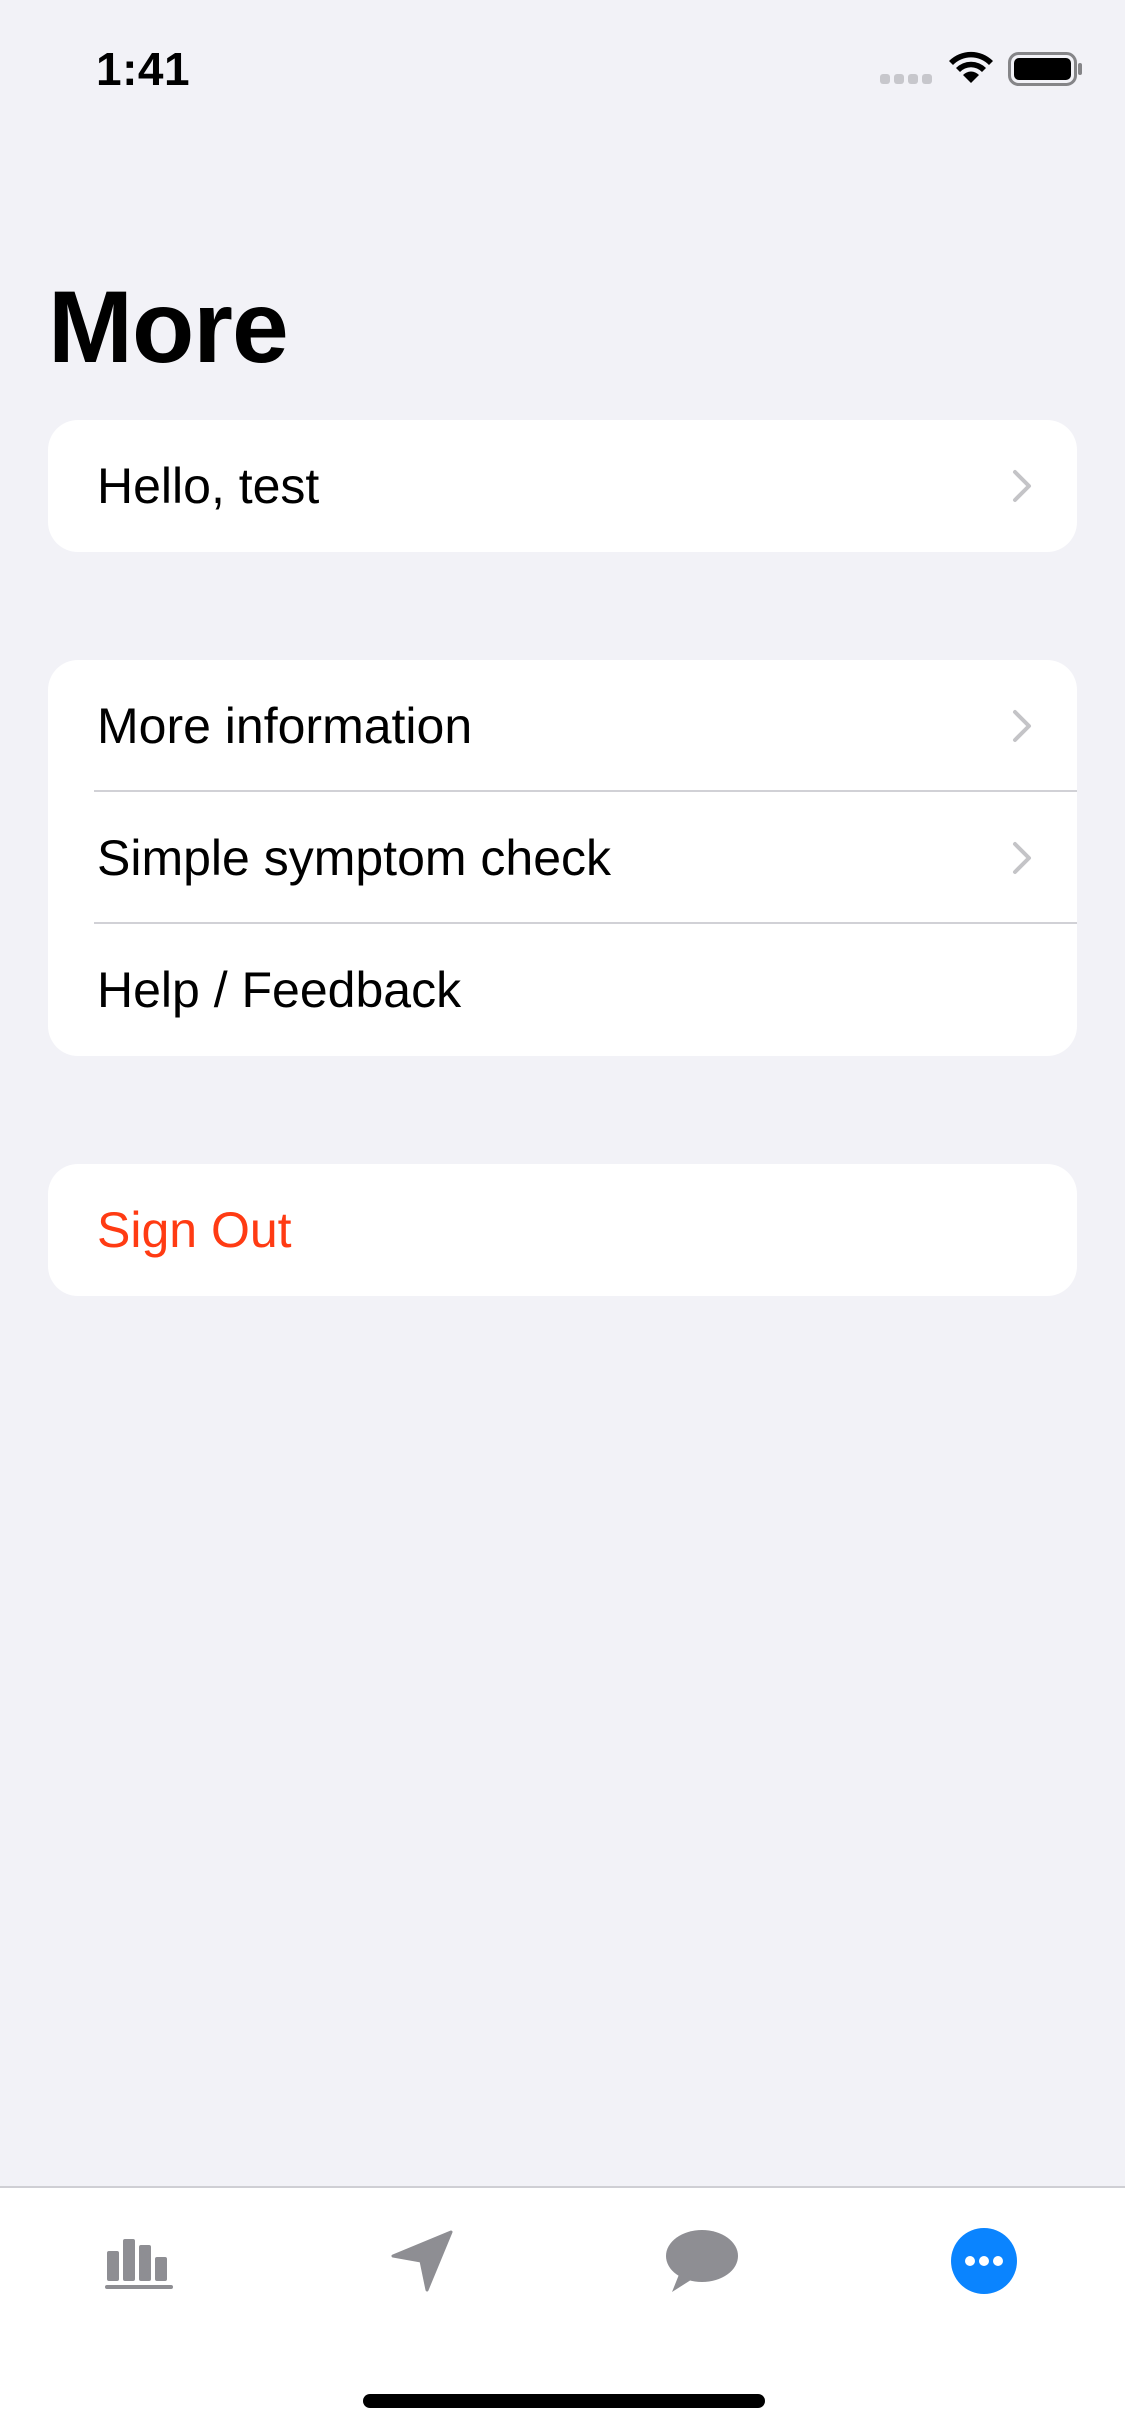 The height and width of the screenshot is (2436, 1125). I want to click on more-ellipsis-icon, so click(984, 2261).